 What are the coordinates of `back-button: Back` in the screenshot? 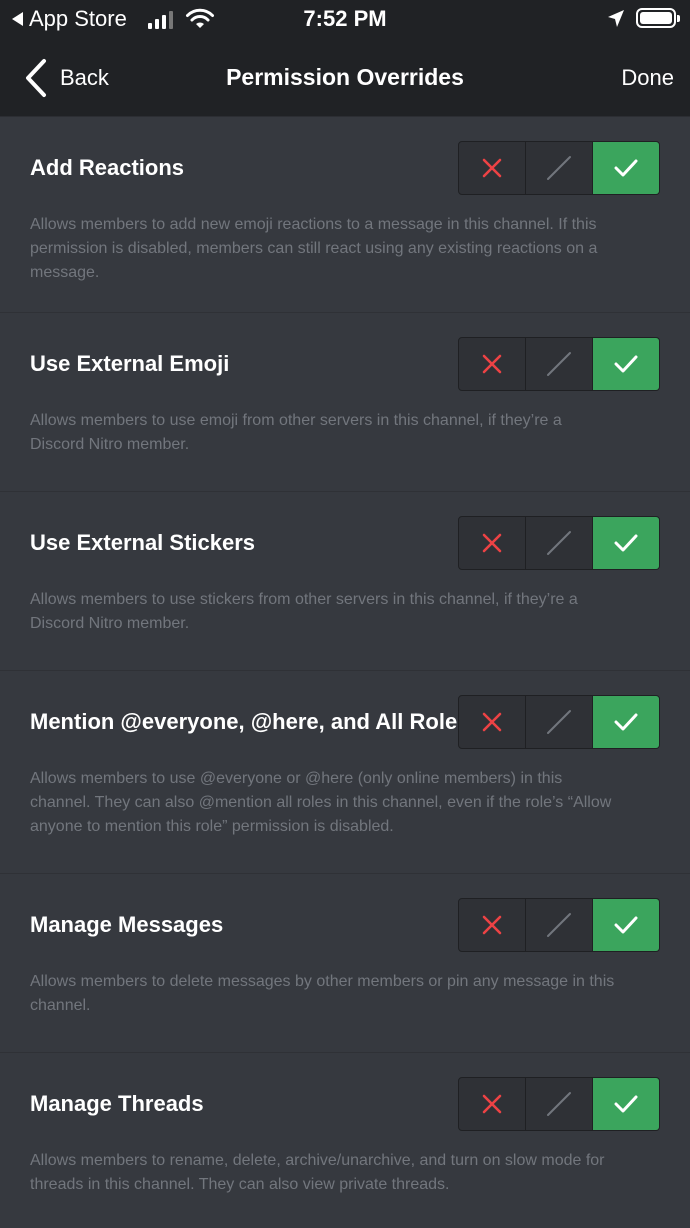 It's located at (66, 78).